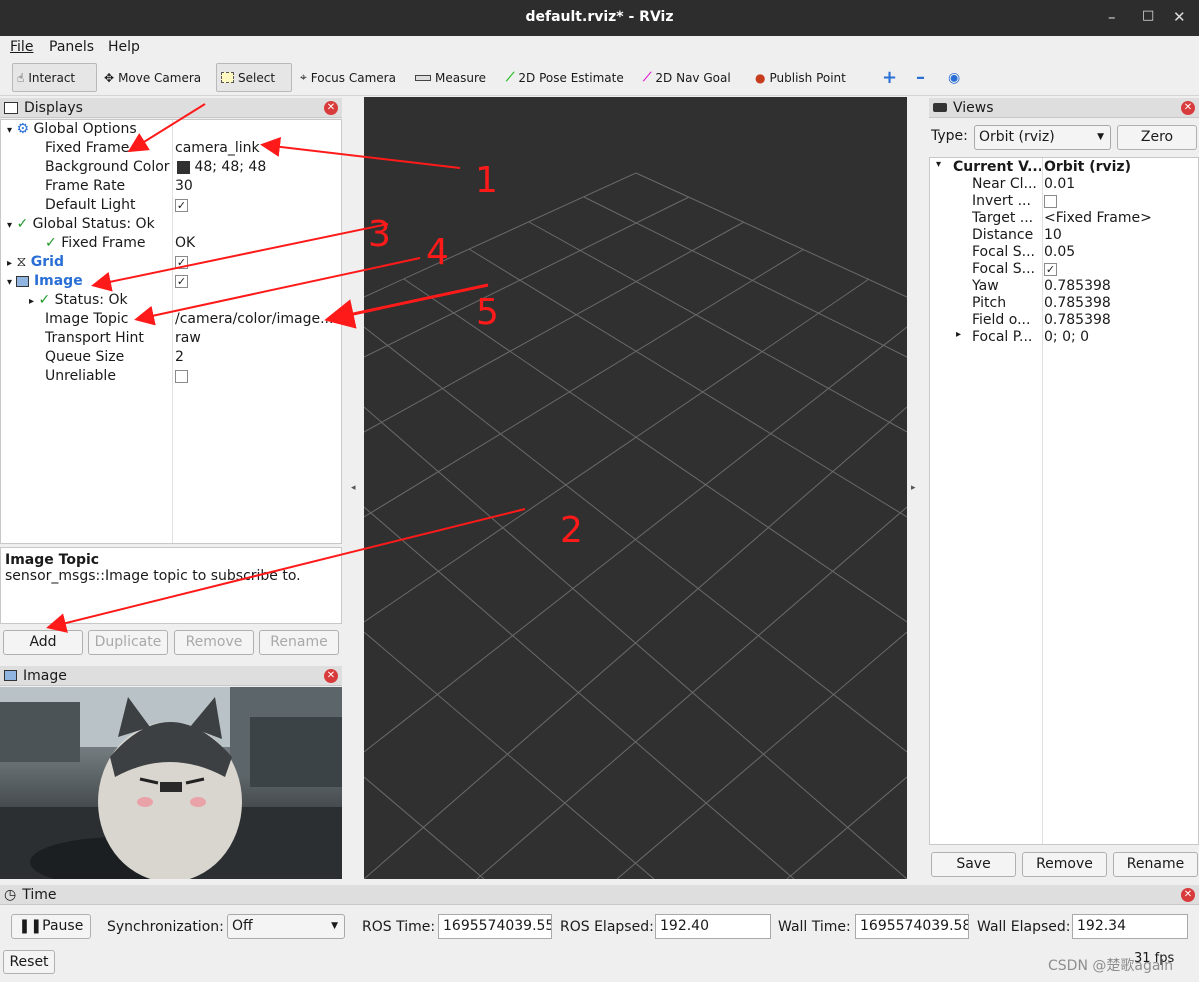  I want to click on save-view-button: Save, so click(973, 864).